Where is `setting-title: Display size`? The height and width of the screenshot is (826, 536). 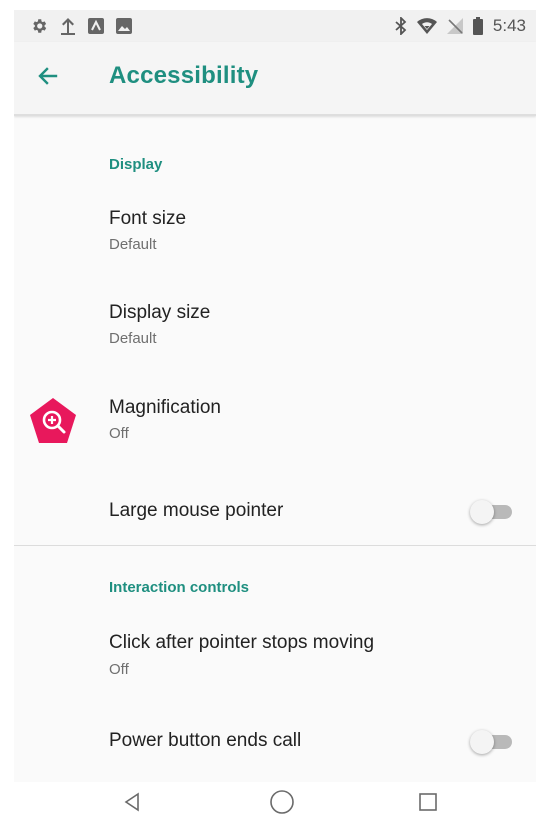
setting-title: Display size is located at coordinates (160, 312).